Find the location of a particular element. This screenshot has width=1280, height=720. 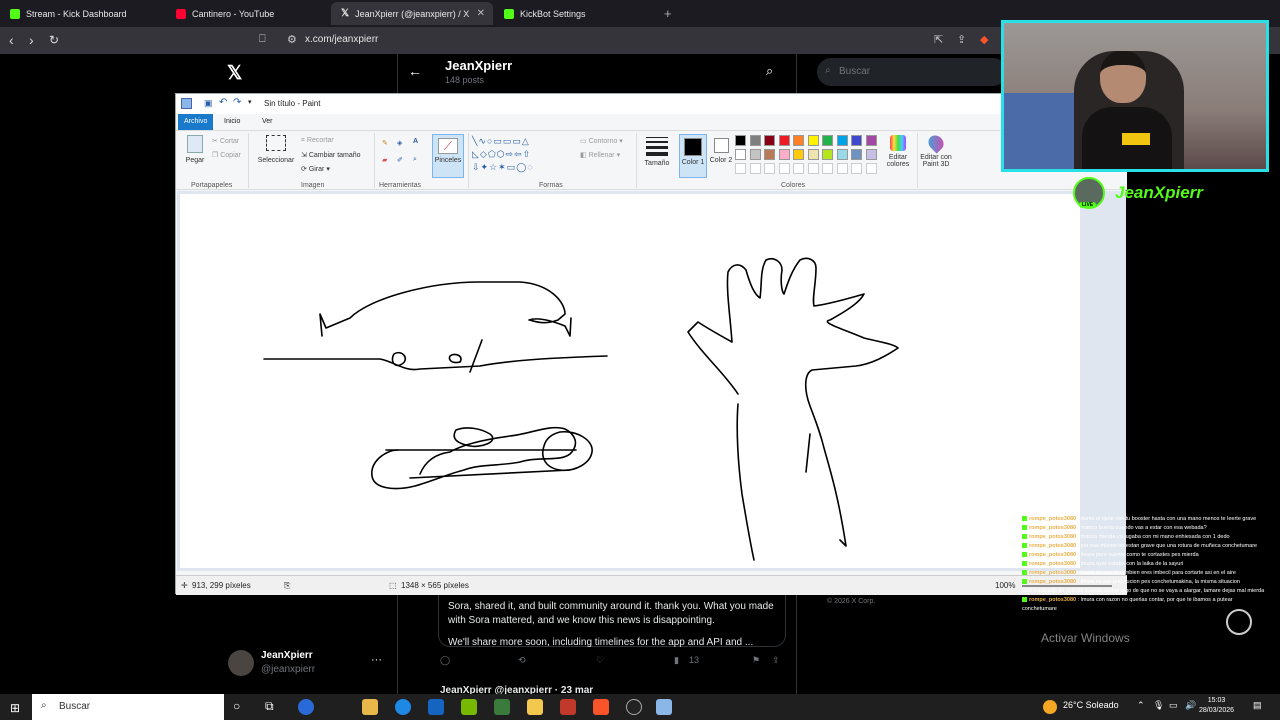

back-icon: ‹ is located at coordinates (11, 40).